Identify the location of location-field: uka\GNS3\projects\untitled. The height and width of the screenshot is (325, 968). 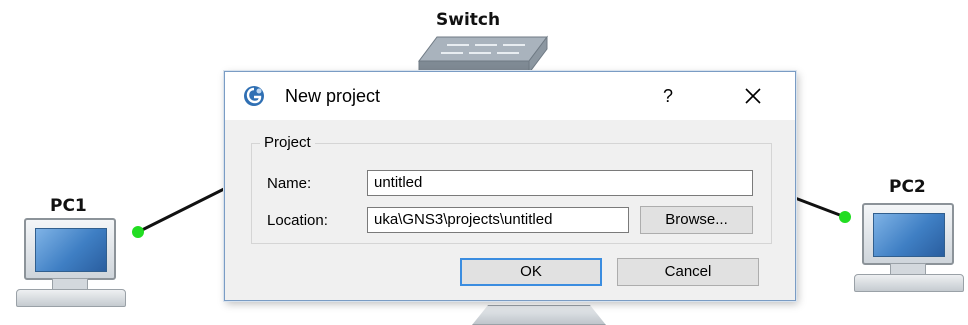
(498, 220).